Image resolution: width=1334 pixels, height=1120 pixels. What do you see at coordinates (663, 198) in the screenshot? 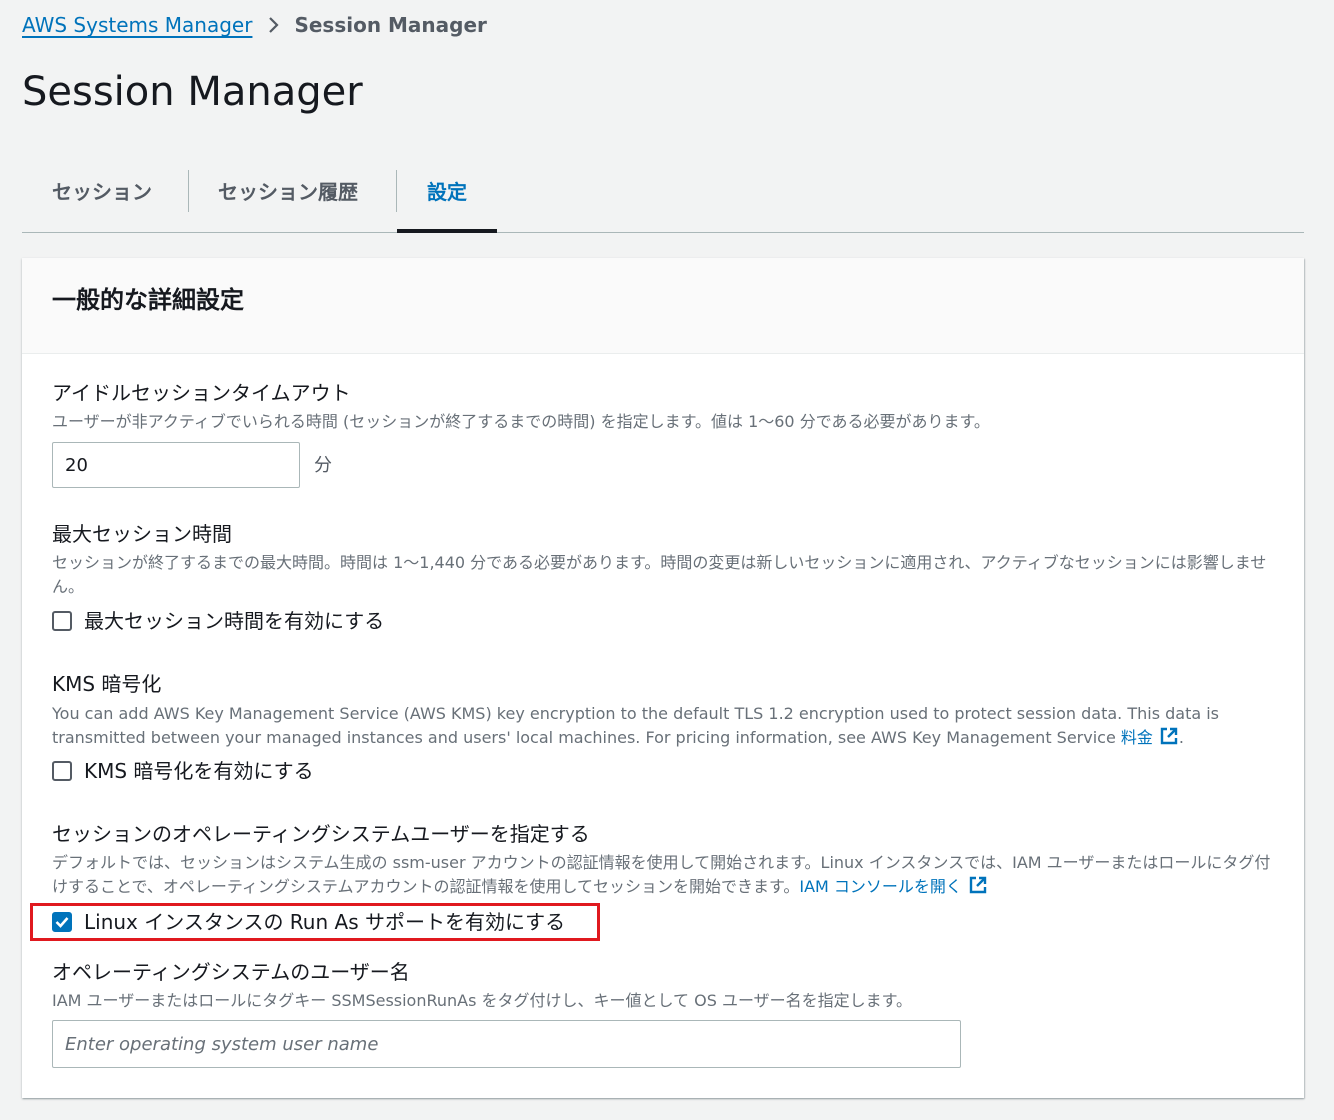
I see `tab-bar: セッション セッション履歴 設定` at bounding box center [663, 198].